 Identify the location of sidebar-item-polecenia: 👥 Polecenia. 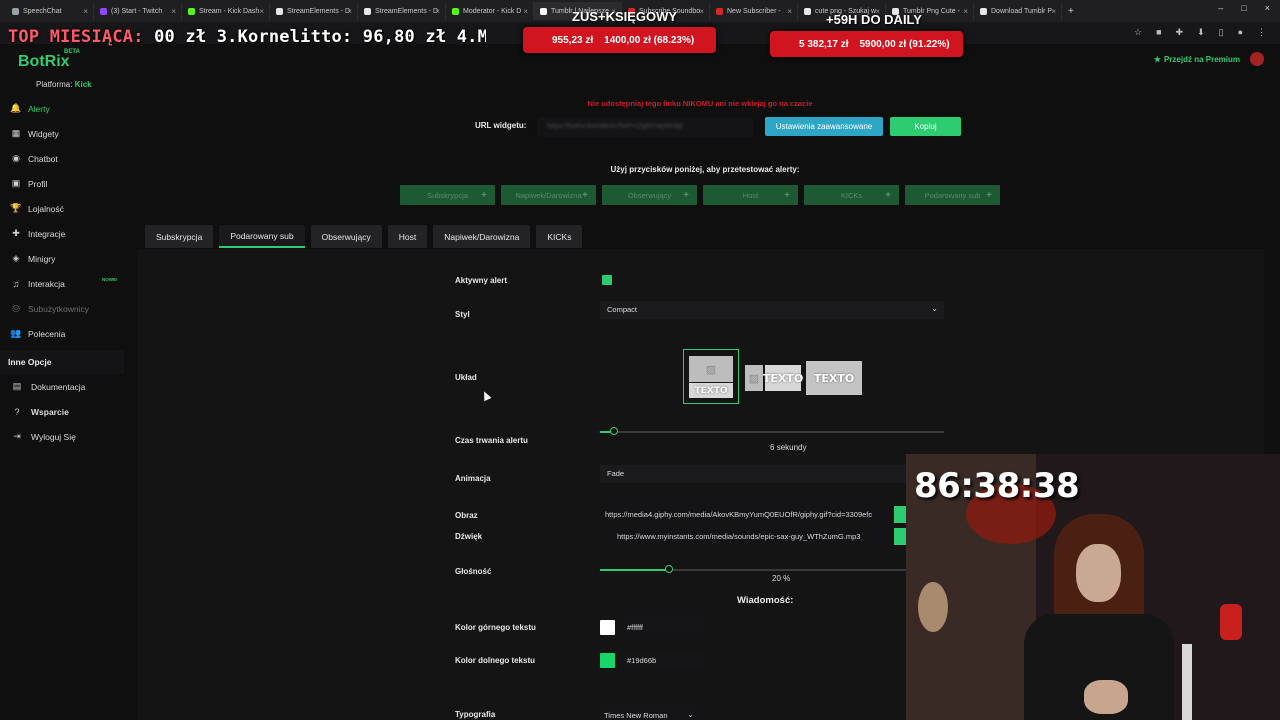
(62, 333).